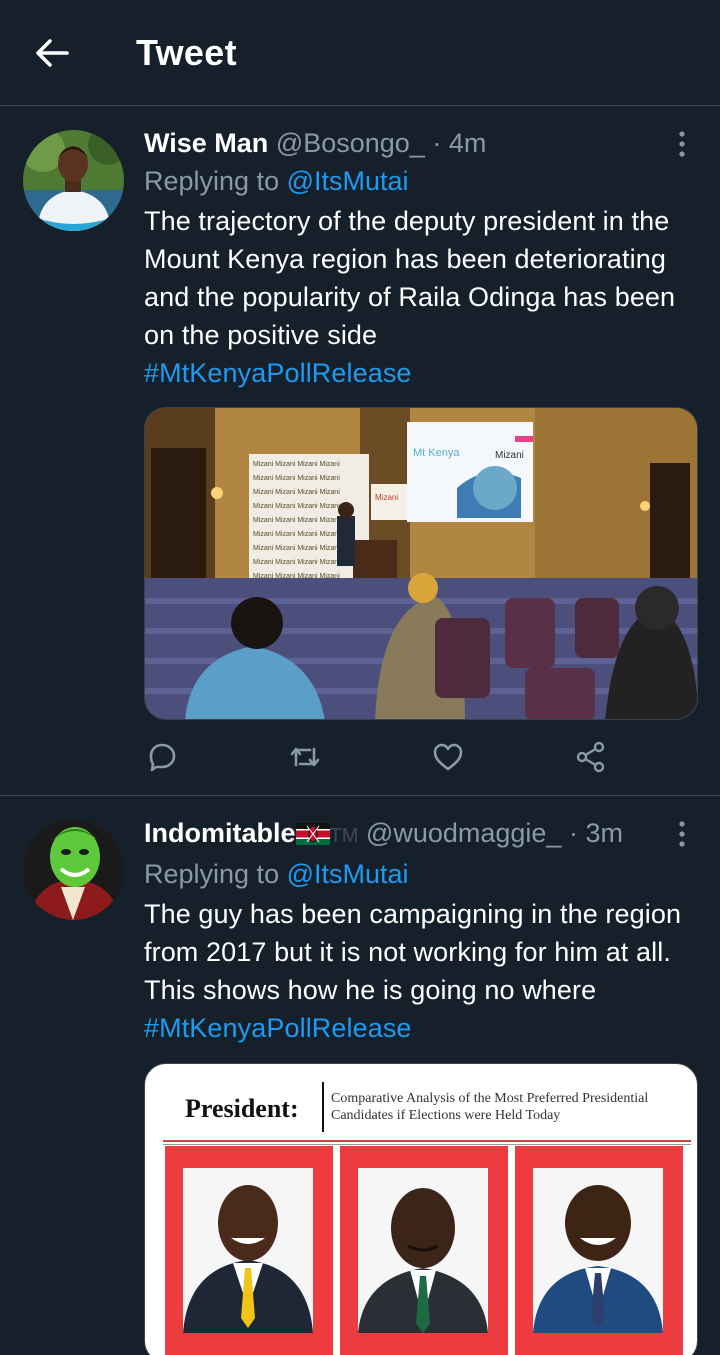 The width and height of the screenshot is (720, 1355). I want to click on trademark-suffix: TM, so click(344, 836).